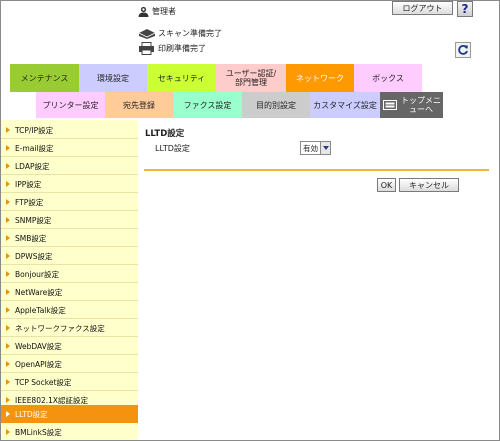 The image size is (500, 441). I want to click on sidebar-item-label: LLTD設定, so click(31, 414).